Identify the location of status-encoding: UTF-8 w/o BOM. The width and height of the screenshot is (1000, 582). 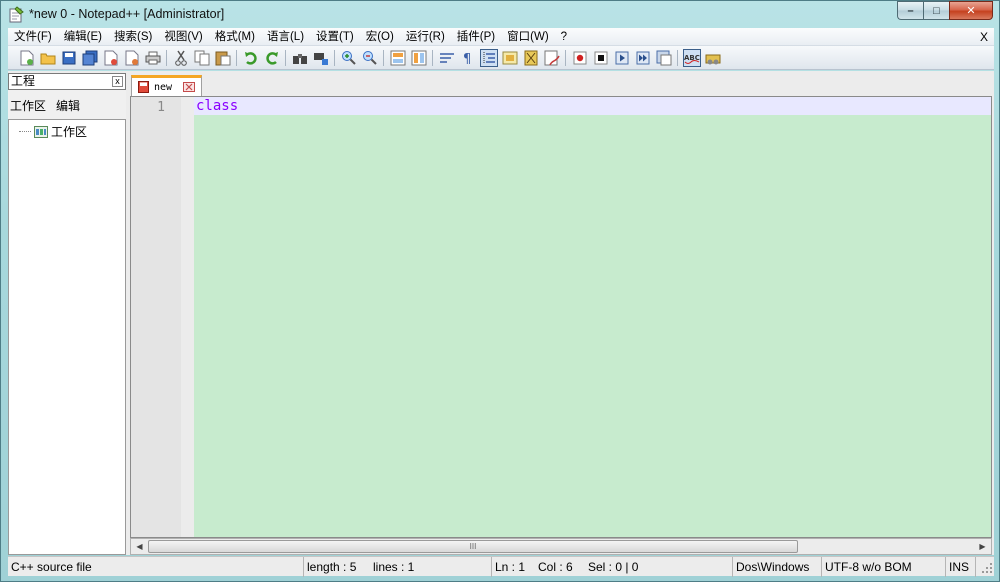
(884, 567).